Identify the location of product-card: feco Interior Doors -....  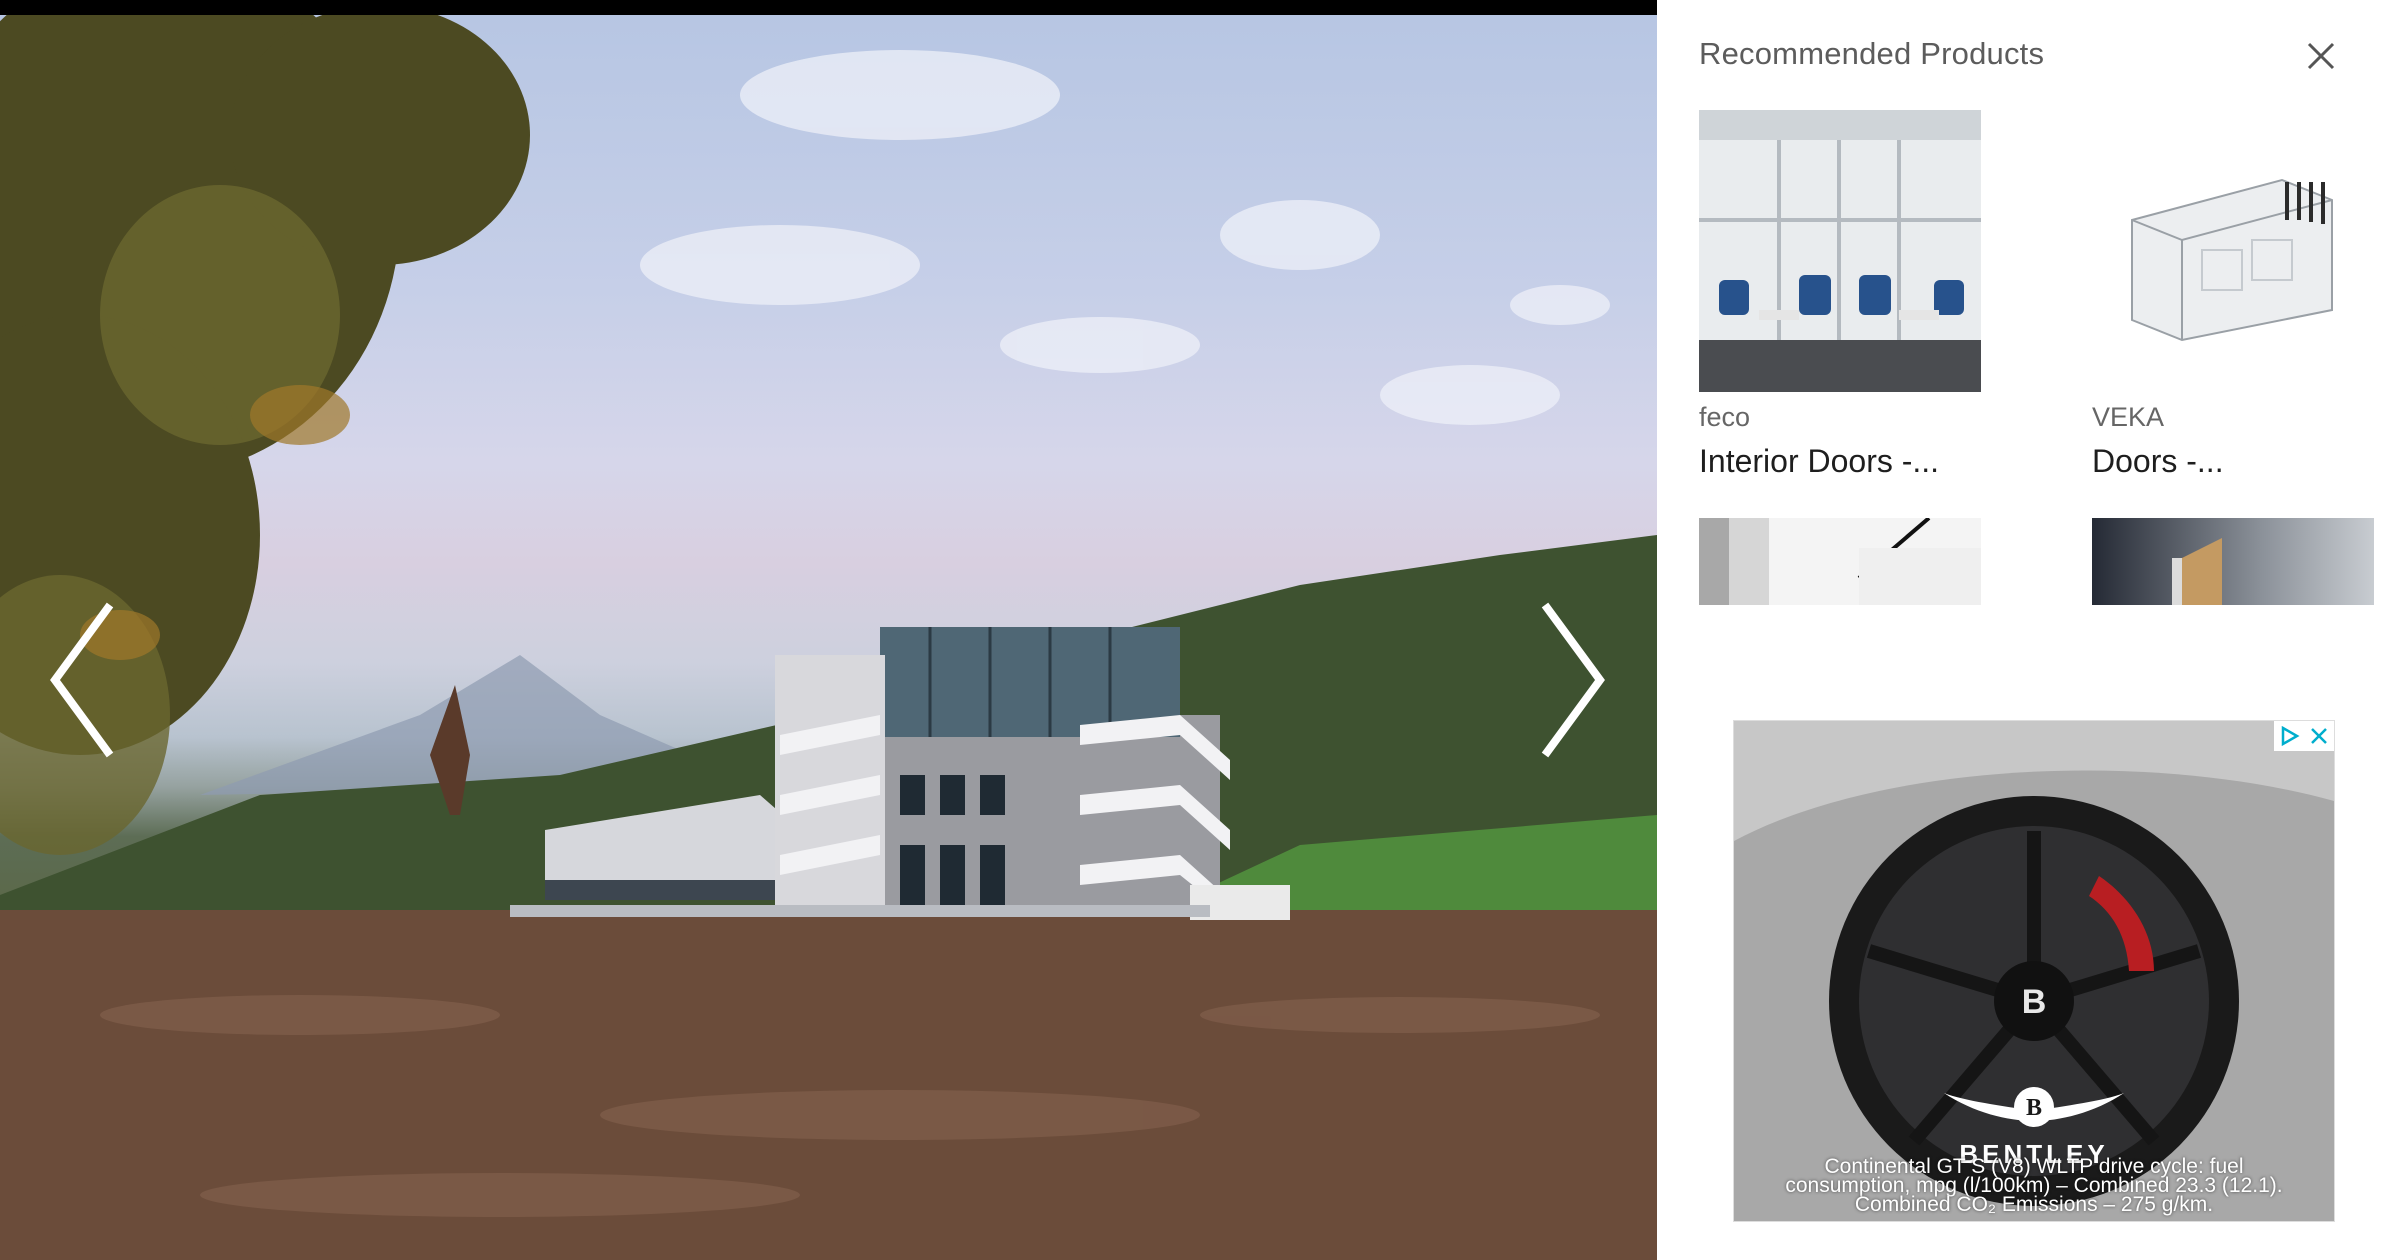
(1840, 295).